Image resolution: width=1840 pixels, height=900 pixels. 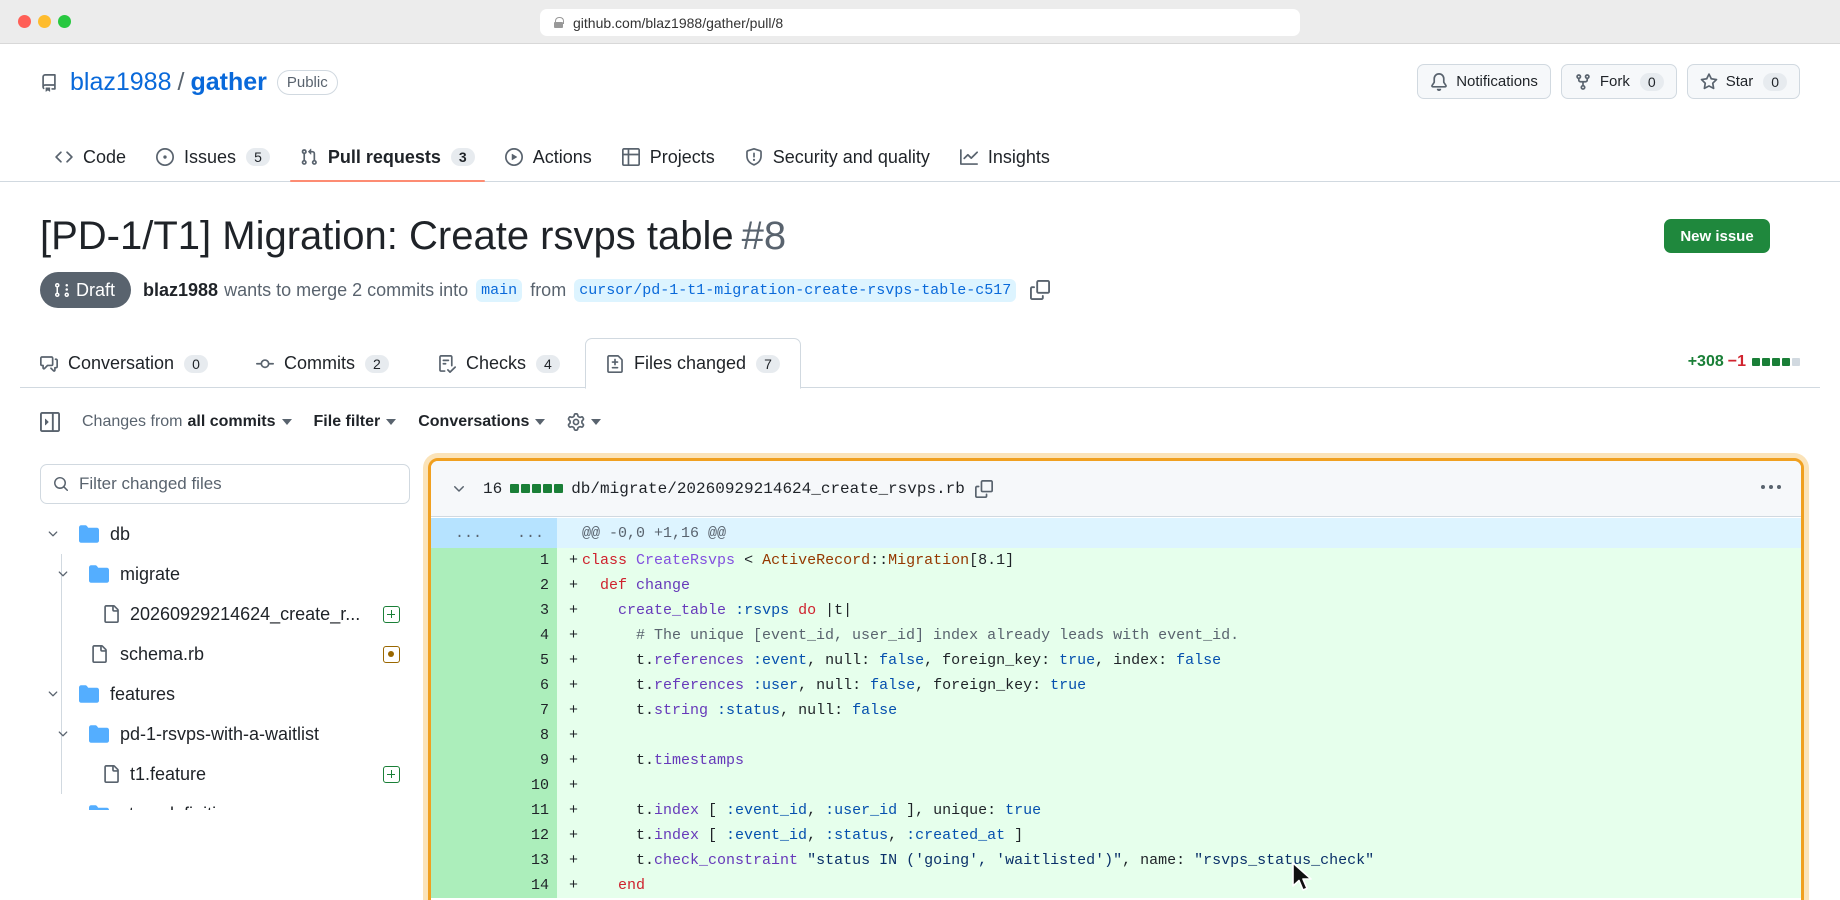 I want to click on fork-icon, so click(x=1583, y=81).